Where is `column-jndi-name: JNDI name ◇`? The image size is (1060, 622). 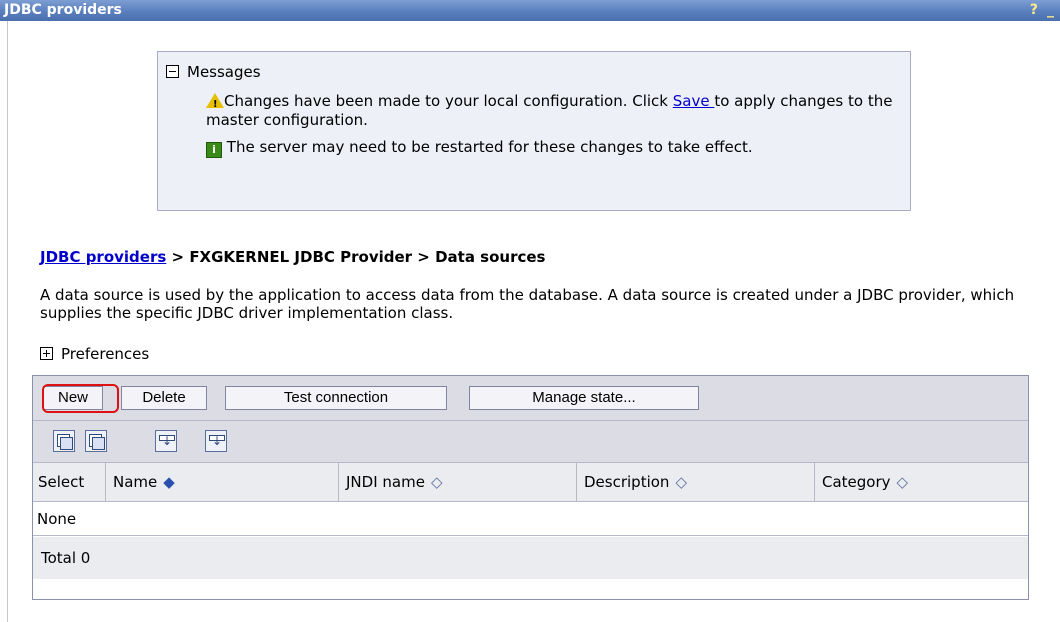 column-jndi-name: JNDI name ◇ is located at coordinates (458, 482).